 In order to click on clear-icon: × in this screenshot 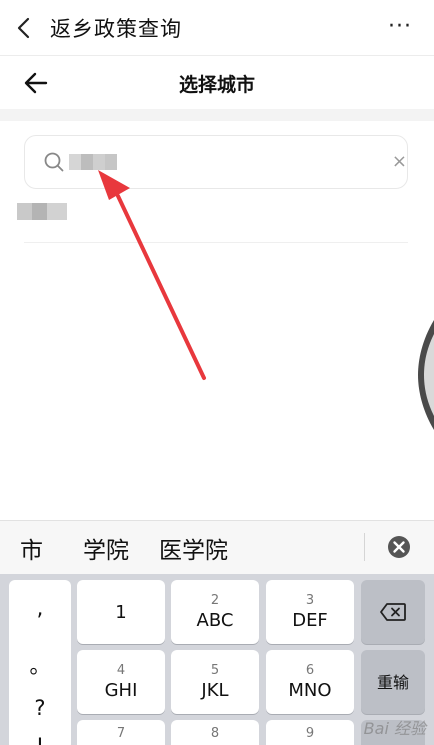, I will do `click(399, 162)`.